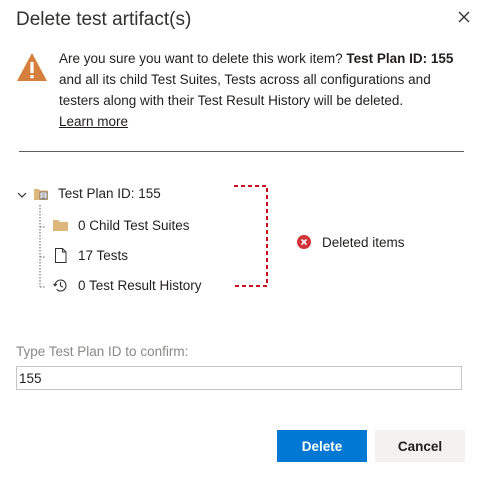 The width and height of the screenshot is (487, 481). I want to click on dialog-title: Delete test artifact(s), so click(104, 19).